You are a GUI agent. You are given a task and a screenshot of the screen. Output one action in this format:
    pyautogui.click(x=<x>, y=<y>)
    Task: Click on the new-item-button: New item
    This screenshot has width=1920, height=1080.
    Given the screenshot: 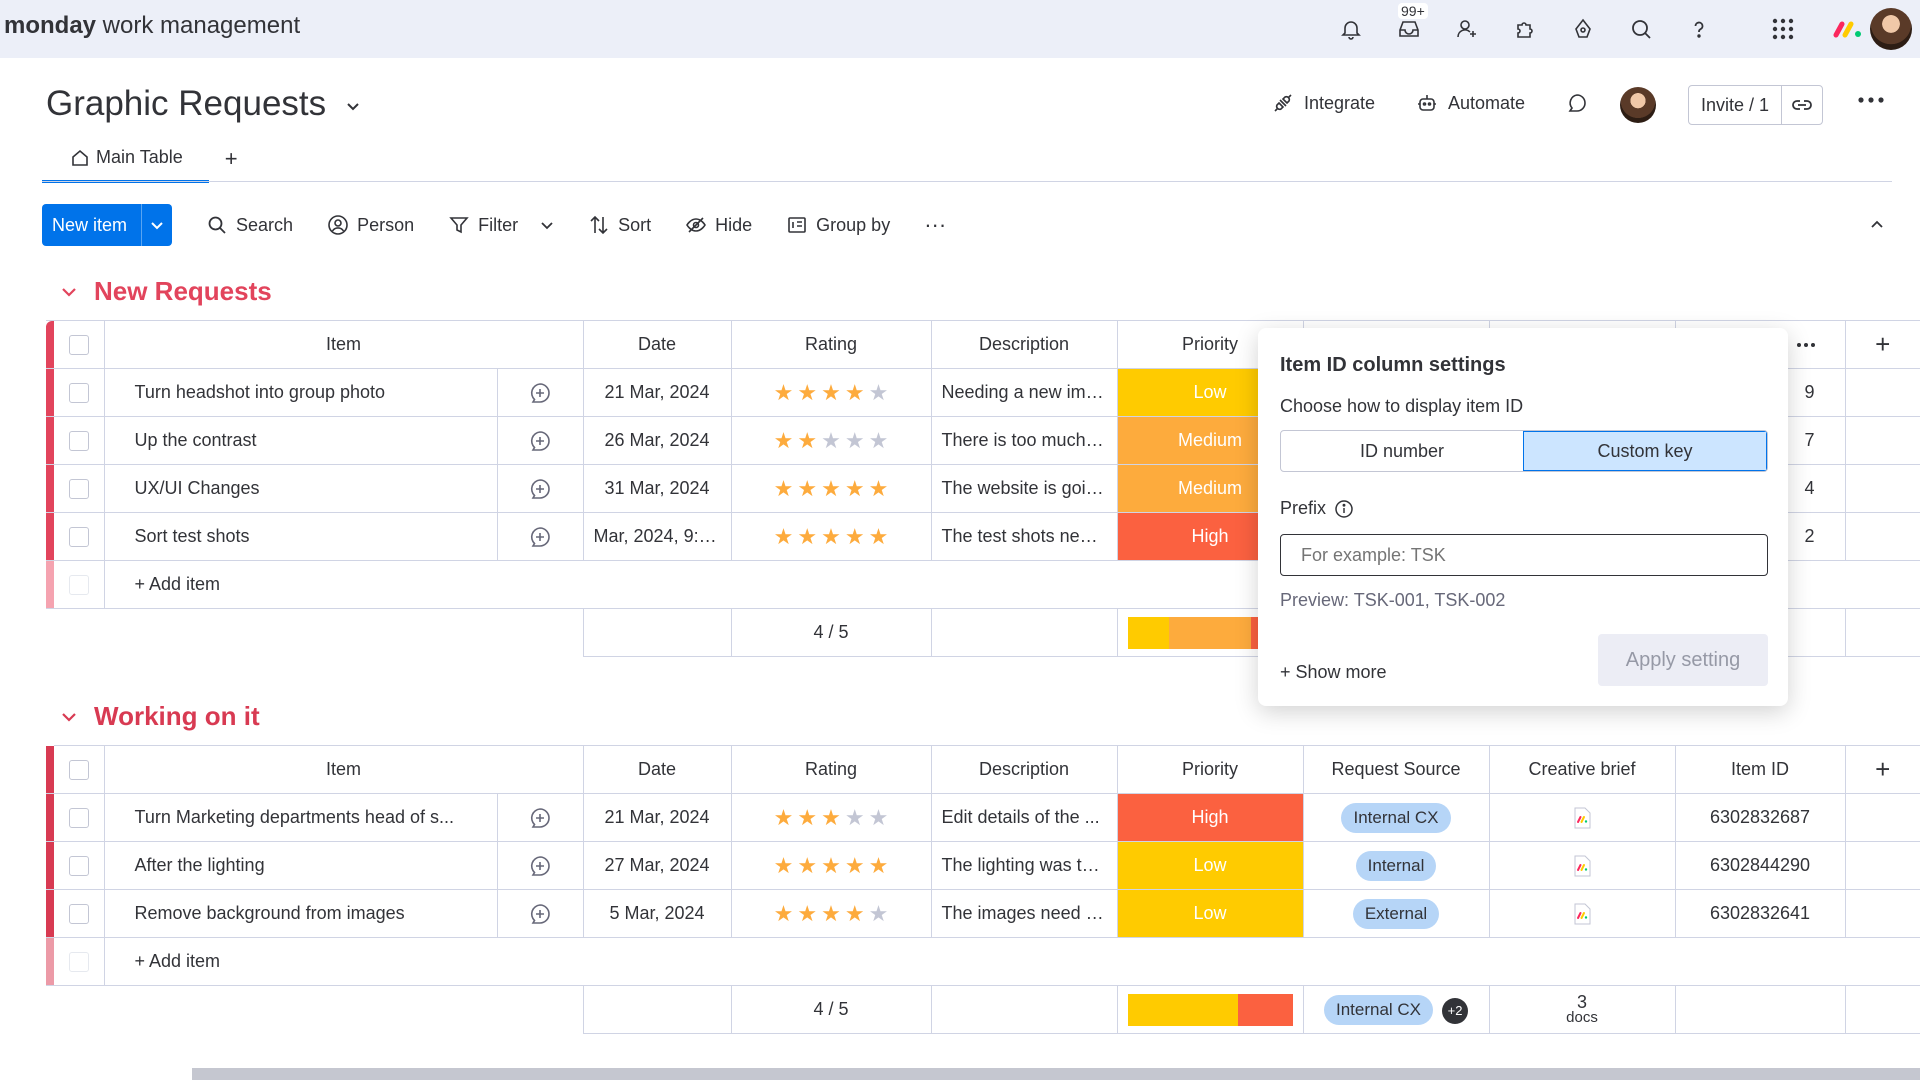 What is the action you would take?
    pyautogui.click(x=107, y=225)
    